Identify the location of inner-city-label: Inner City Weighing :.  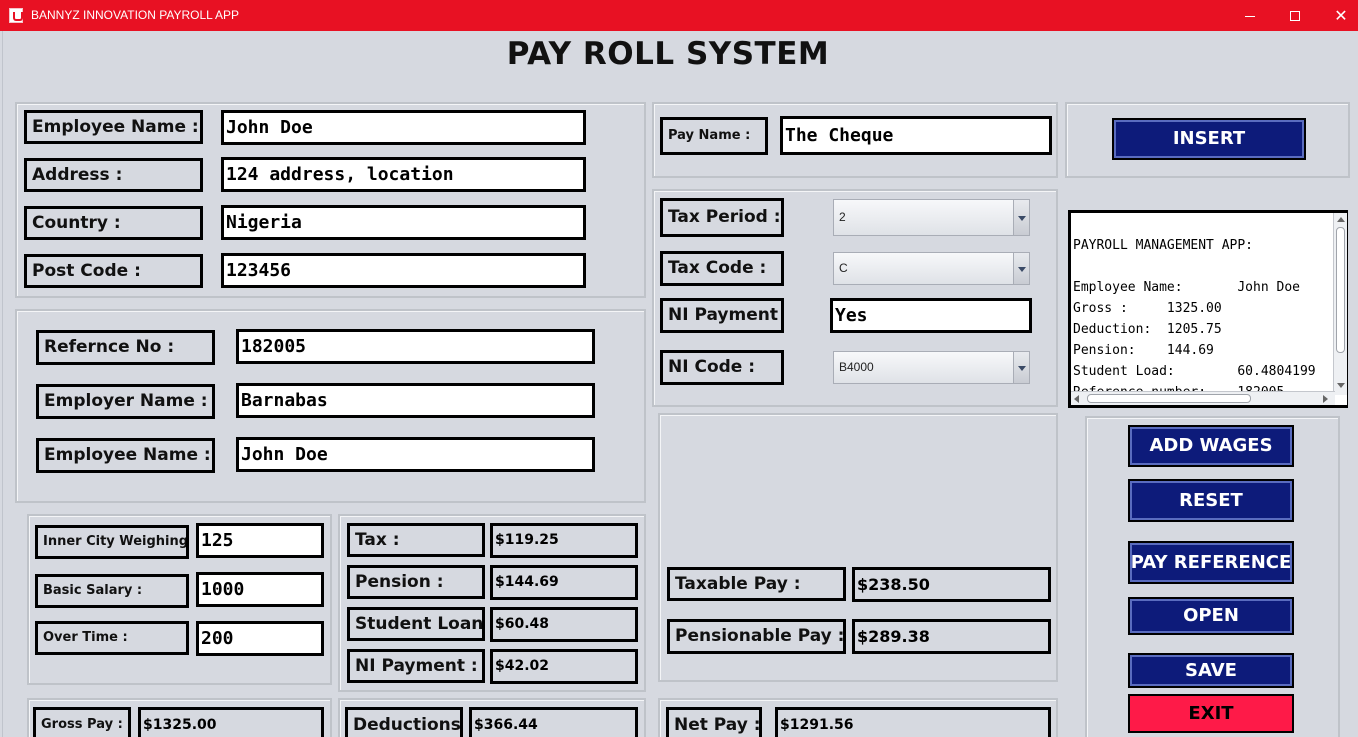
(112, 542).